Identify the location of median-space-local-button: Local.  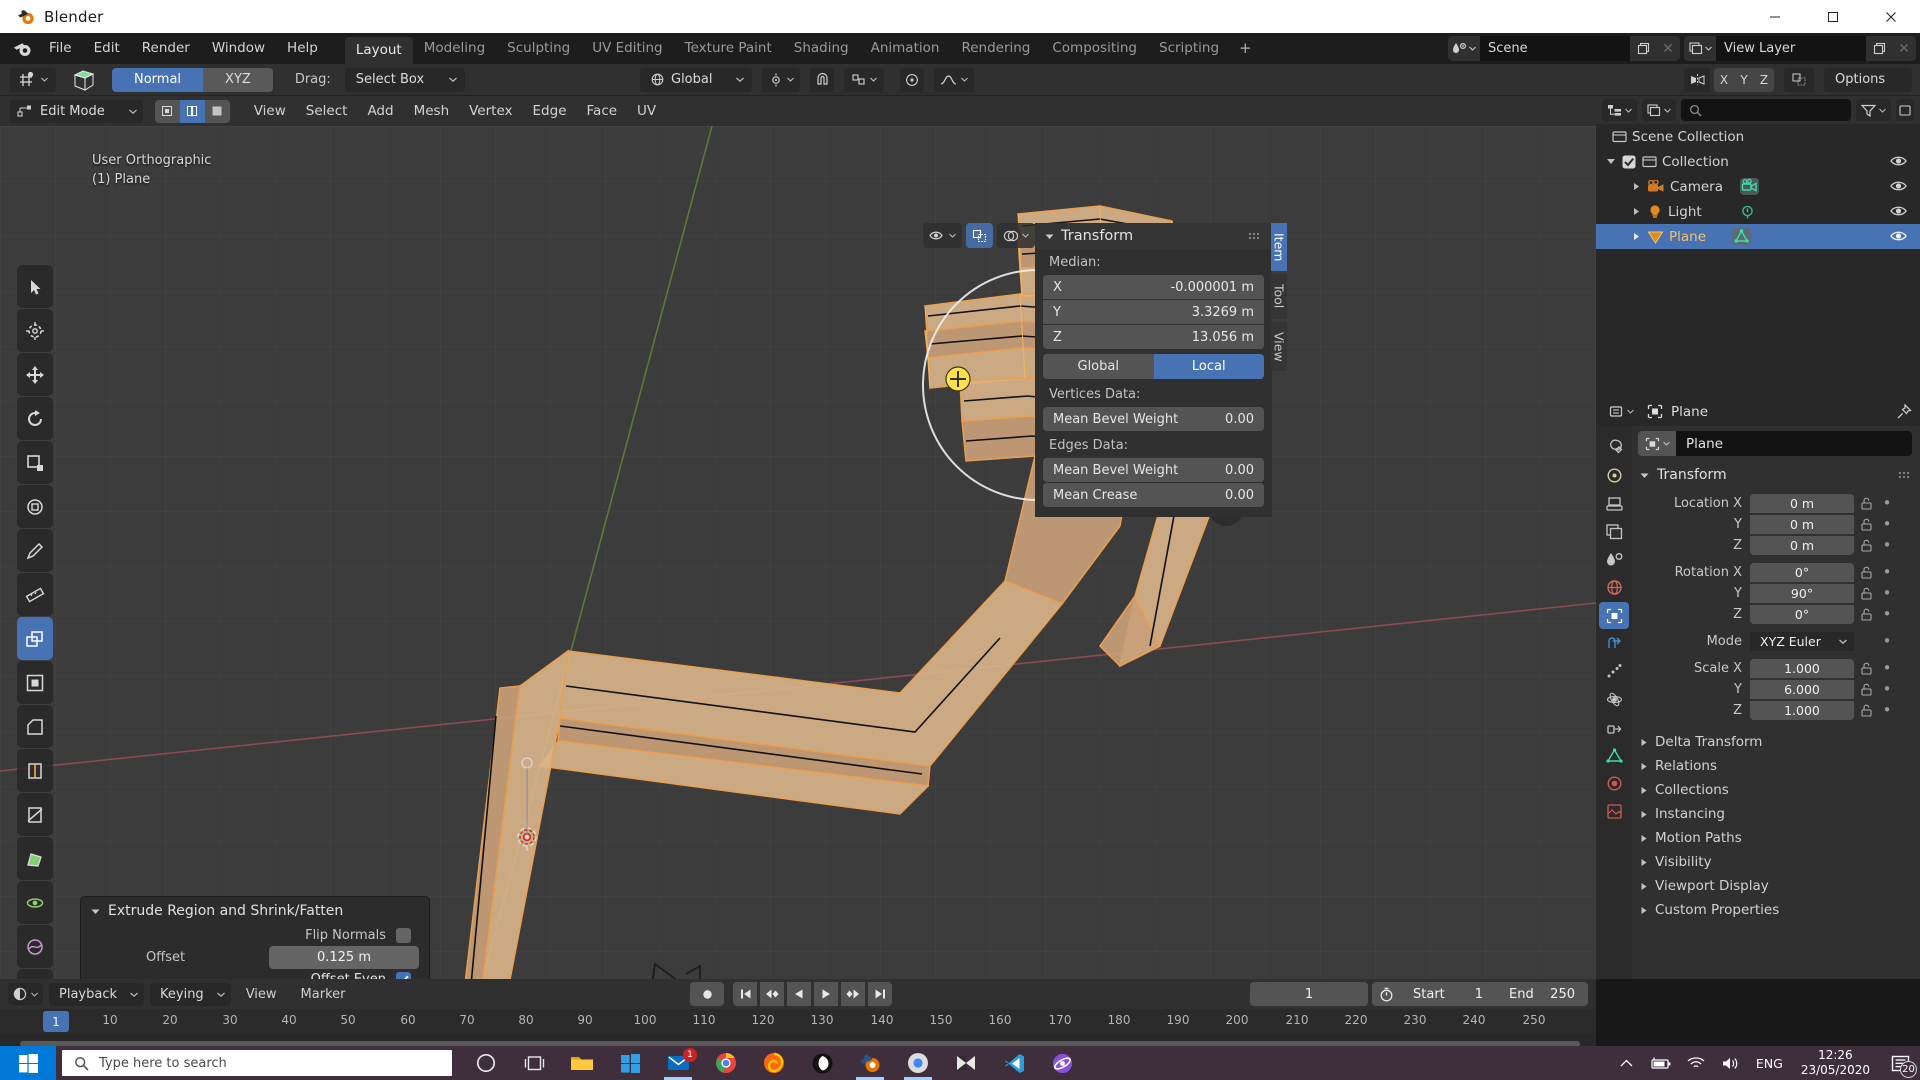
(1208, 366).